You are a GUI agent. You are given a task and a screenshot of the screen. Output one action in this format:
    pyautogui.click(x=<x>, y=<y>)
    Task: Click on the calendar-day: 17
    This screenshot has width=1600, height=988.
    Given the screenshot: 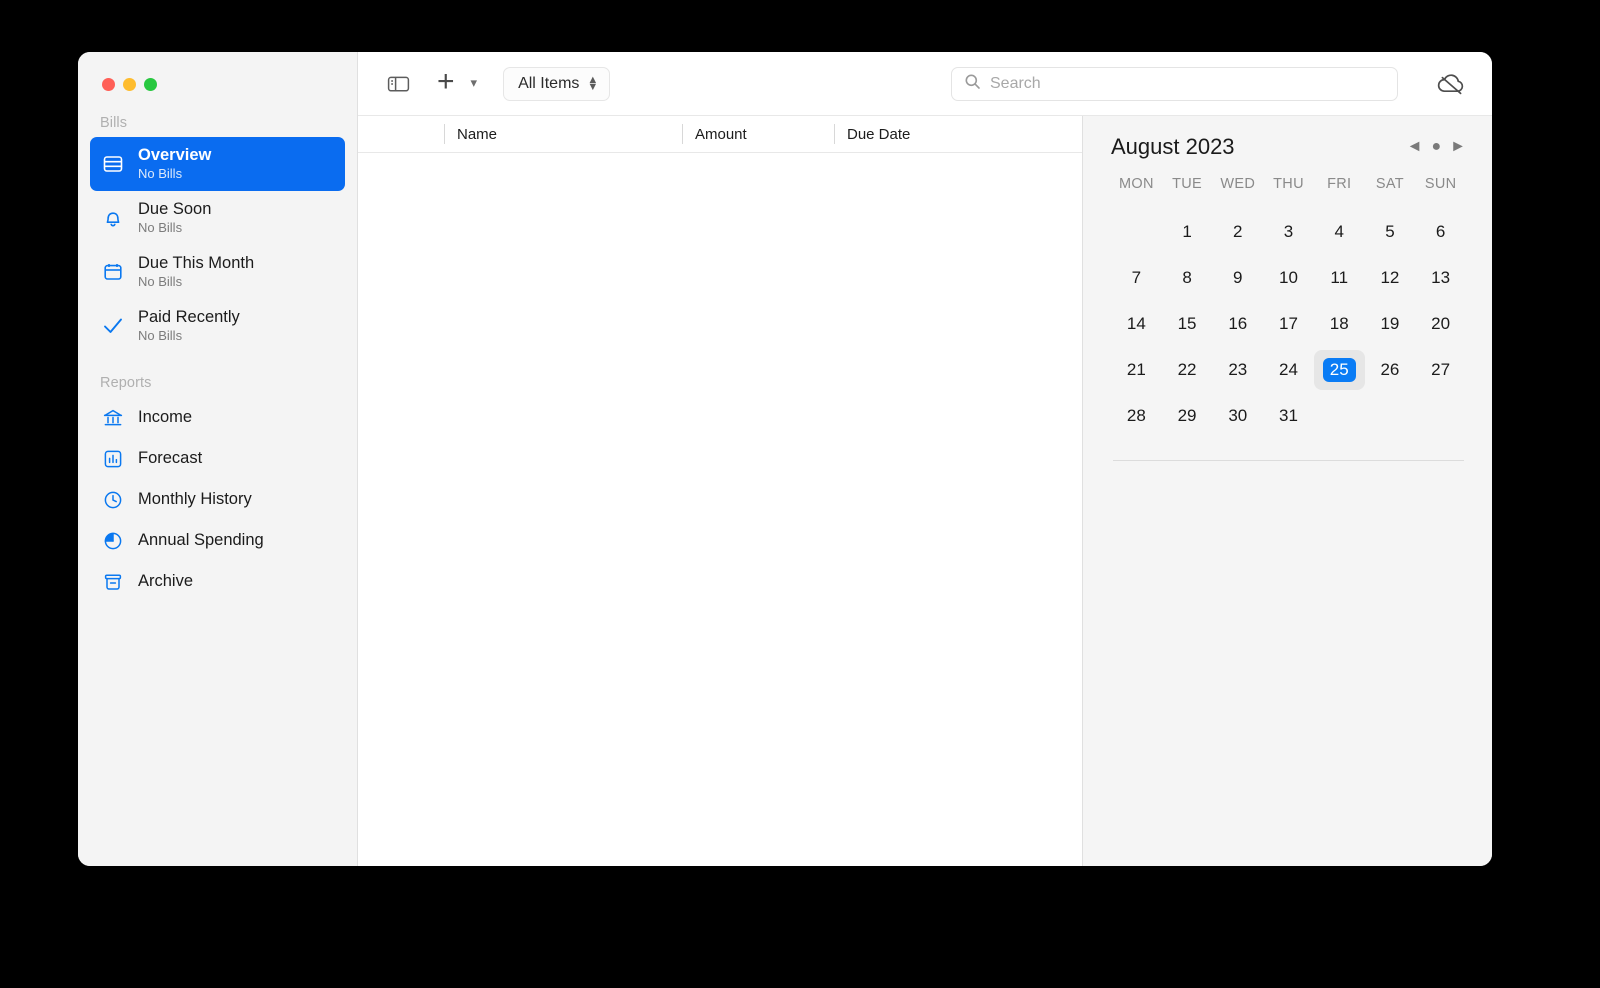 What is the action you would take?
    pyautogui.click(x=1288, y=324)
    